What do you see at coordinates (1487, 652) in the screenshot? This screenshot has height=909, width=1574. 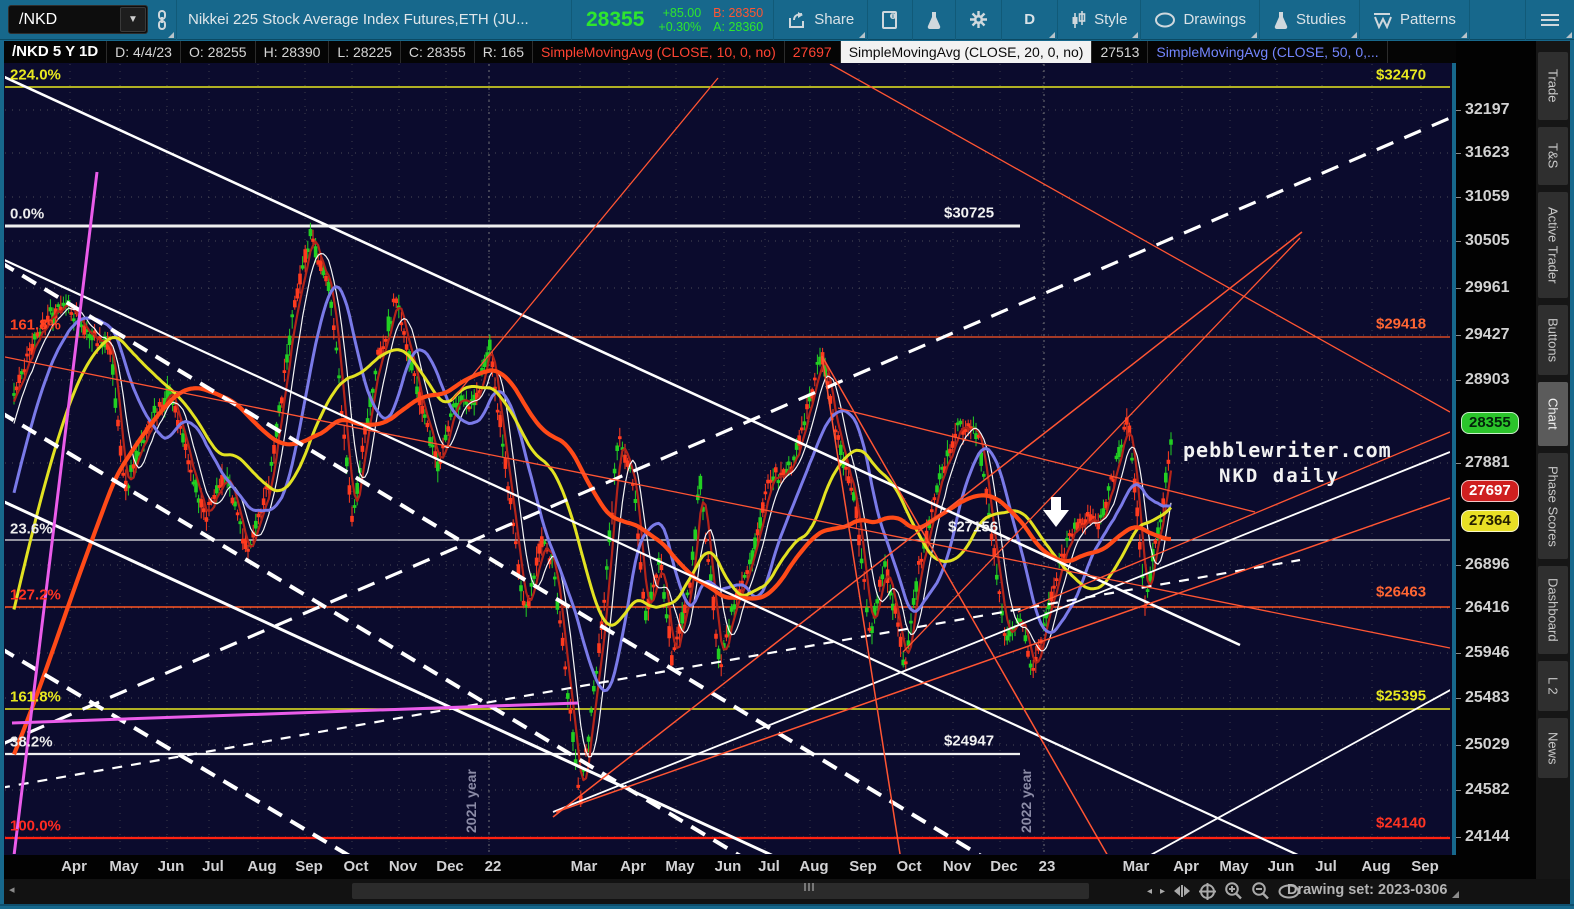 I see `price-tick-label: 25946` at bounding box center [1487, 652].